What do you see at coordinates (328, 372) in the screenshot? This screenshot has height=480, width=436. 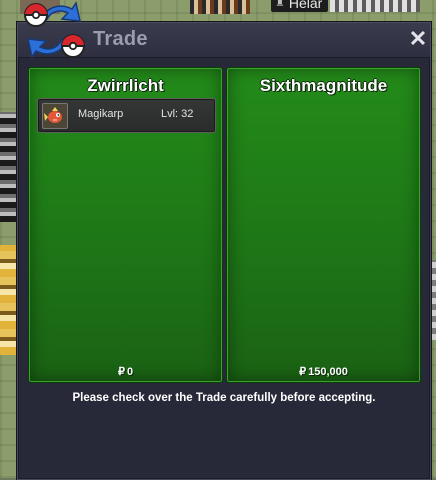 I see `money-amount: 150,000` at bounding box center [328, 372].